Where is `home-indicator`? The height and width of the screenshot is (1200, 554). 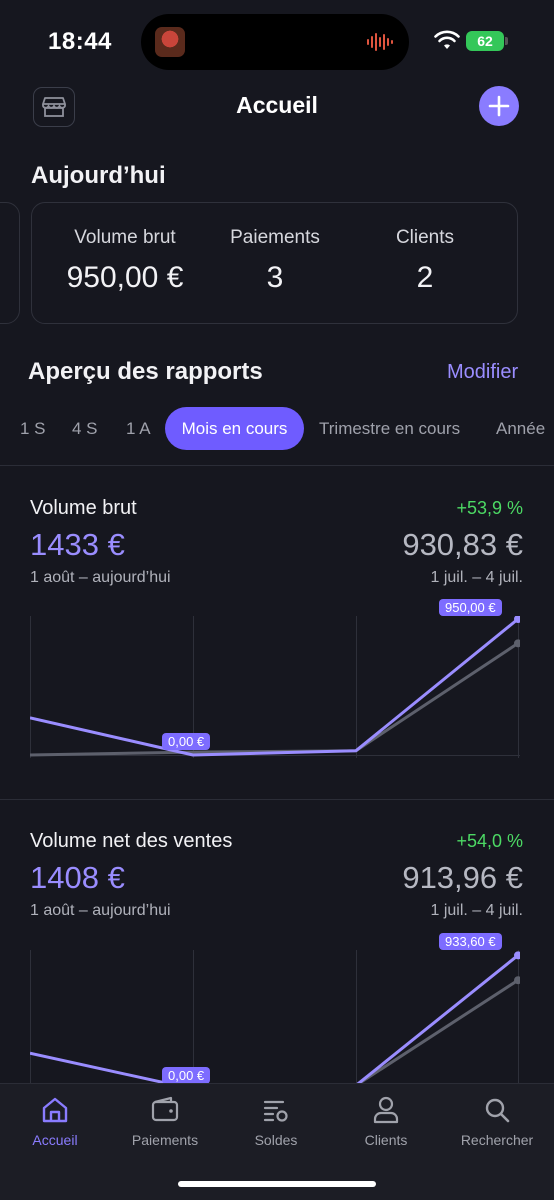
home-indicator is located at coordinates (277, 1184).